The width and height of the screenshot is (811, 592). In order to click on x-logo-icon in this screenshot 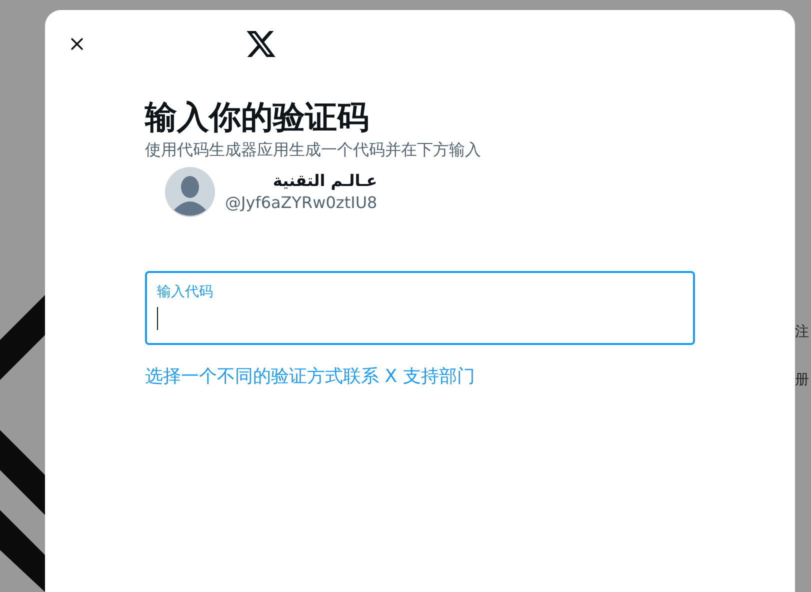, I will do `click(261, 44)`.